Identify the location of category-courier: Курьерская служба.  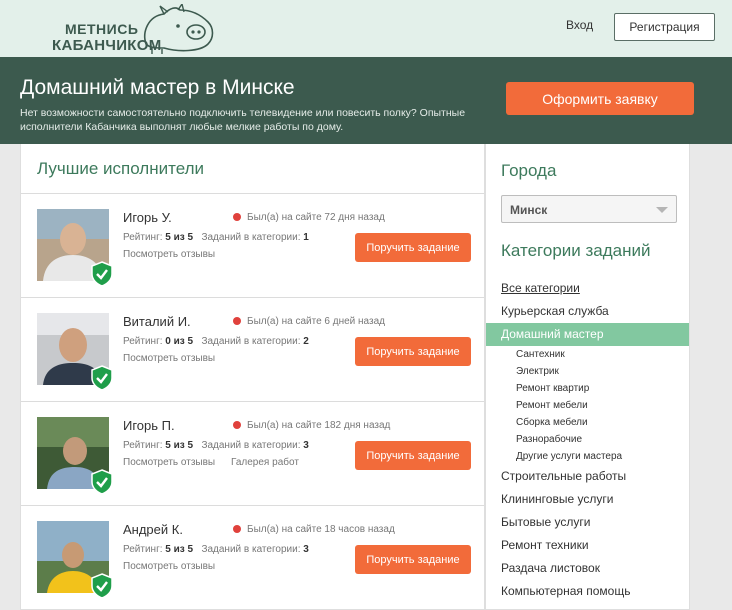
(588, 311).